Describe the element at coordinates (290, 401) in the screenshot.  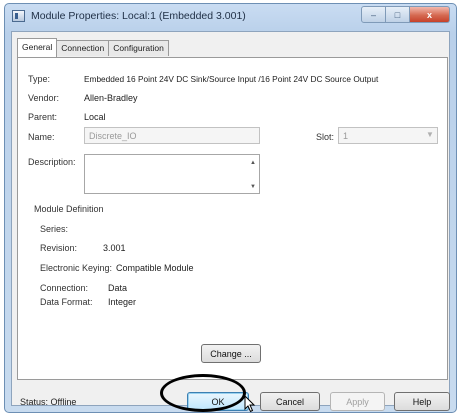
I see `cancel-button: Cancel` at that location.